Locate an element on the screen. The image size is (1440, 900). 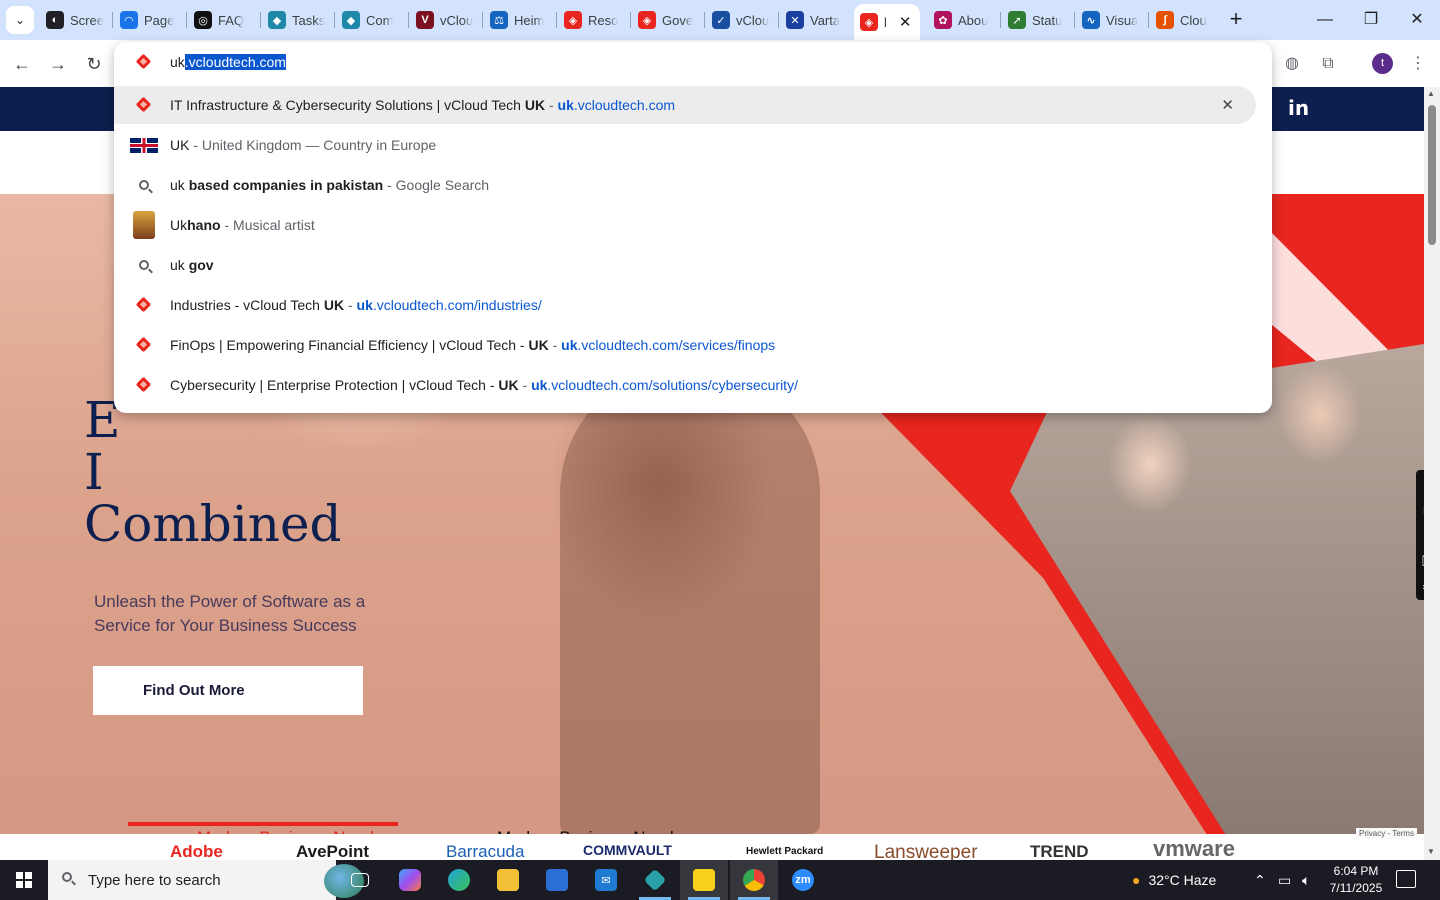
tab-13: ➚ Statu is located at coordinates (1037, 20).